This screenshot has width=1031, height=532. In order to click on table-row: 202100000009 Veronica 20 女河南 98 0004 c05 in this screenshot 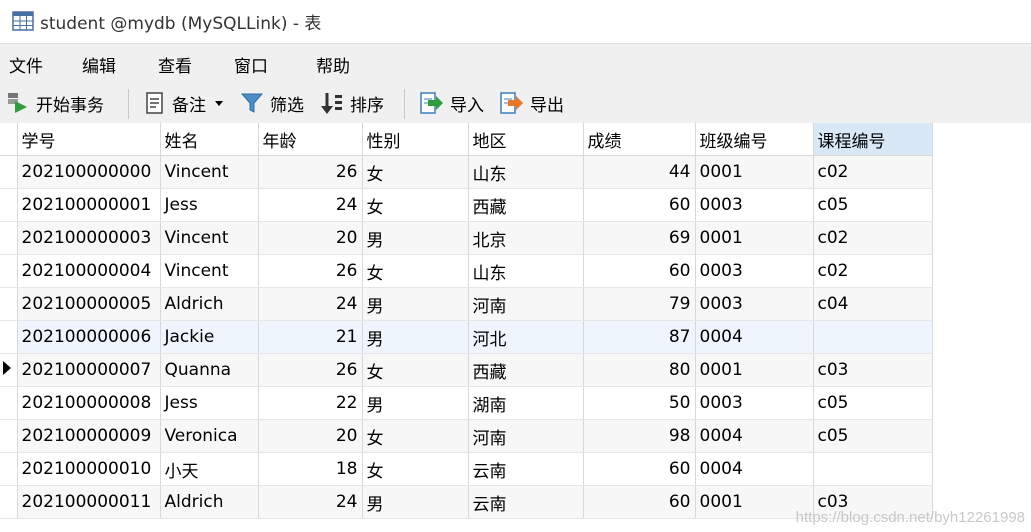, I will do `click(466, 436)`.